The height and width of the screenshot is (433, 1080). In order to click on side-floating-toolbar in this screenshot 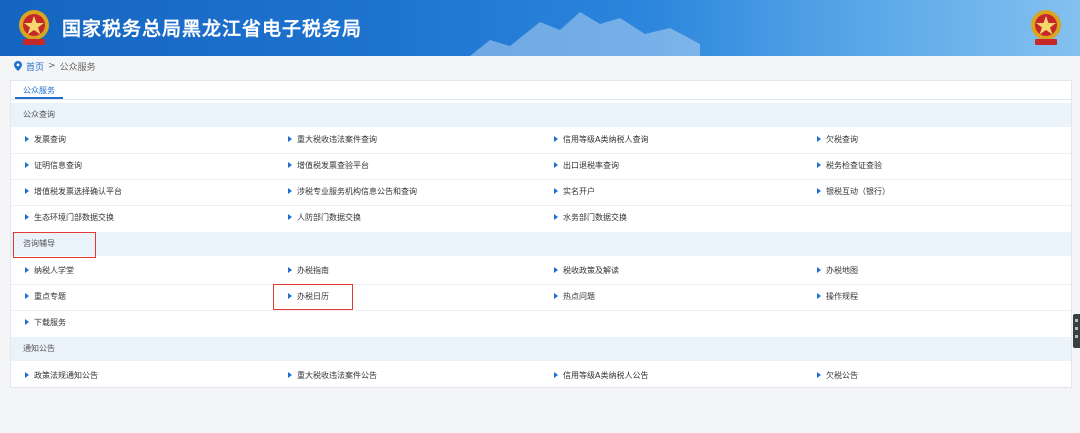, I will do `click(1076, 331)`.